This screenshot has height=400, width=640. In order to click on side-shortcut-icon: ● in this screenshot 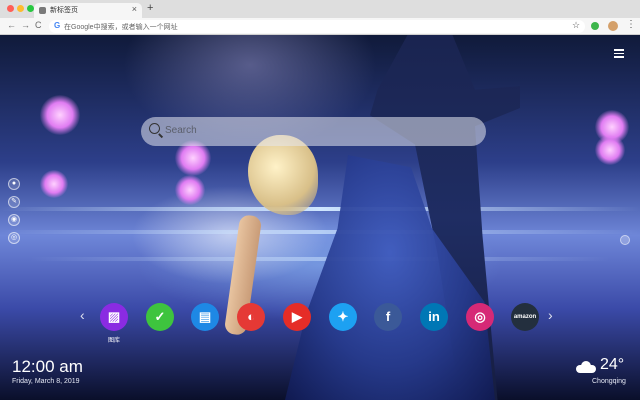, I will do `click(14, 184)`.